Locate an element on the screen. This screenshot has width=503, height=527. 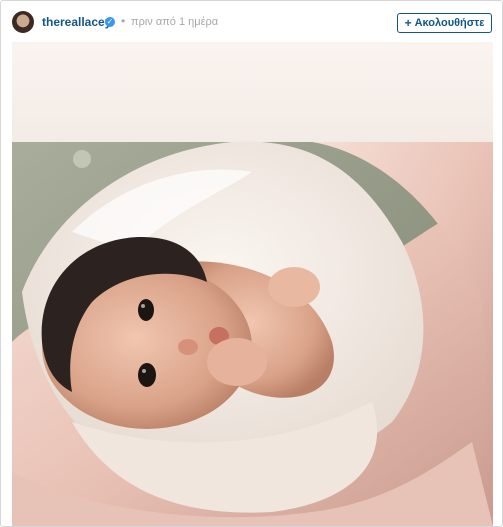
post-timestamp: πριν από 1 ημέρα is located at coordinates (174, 22).